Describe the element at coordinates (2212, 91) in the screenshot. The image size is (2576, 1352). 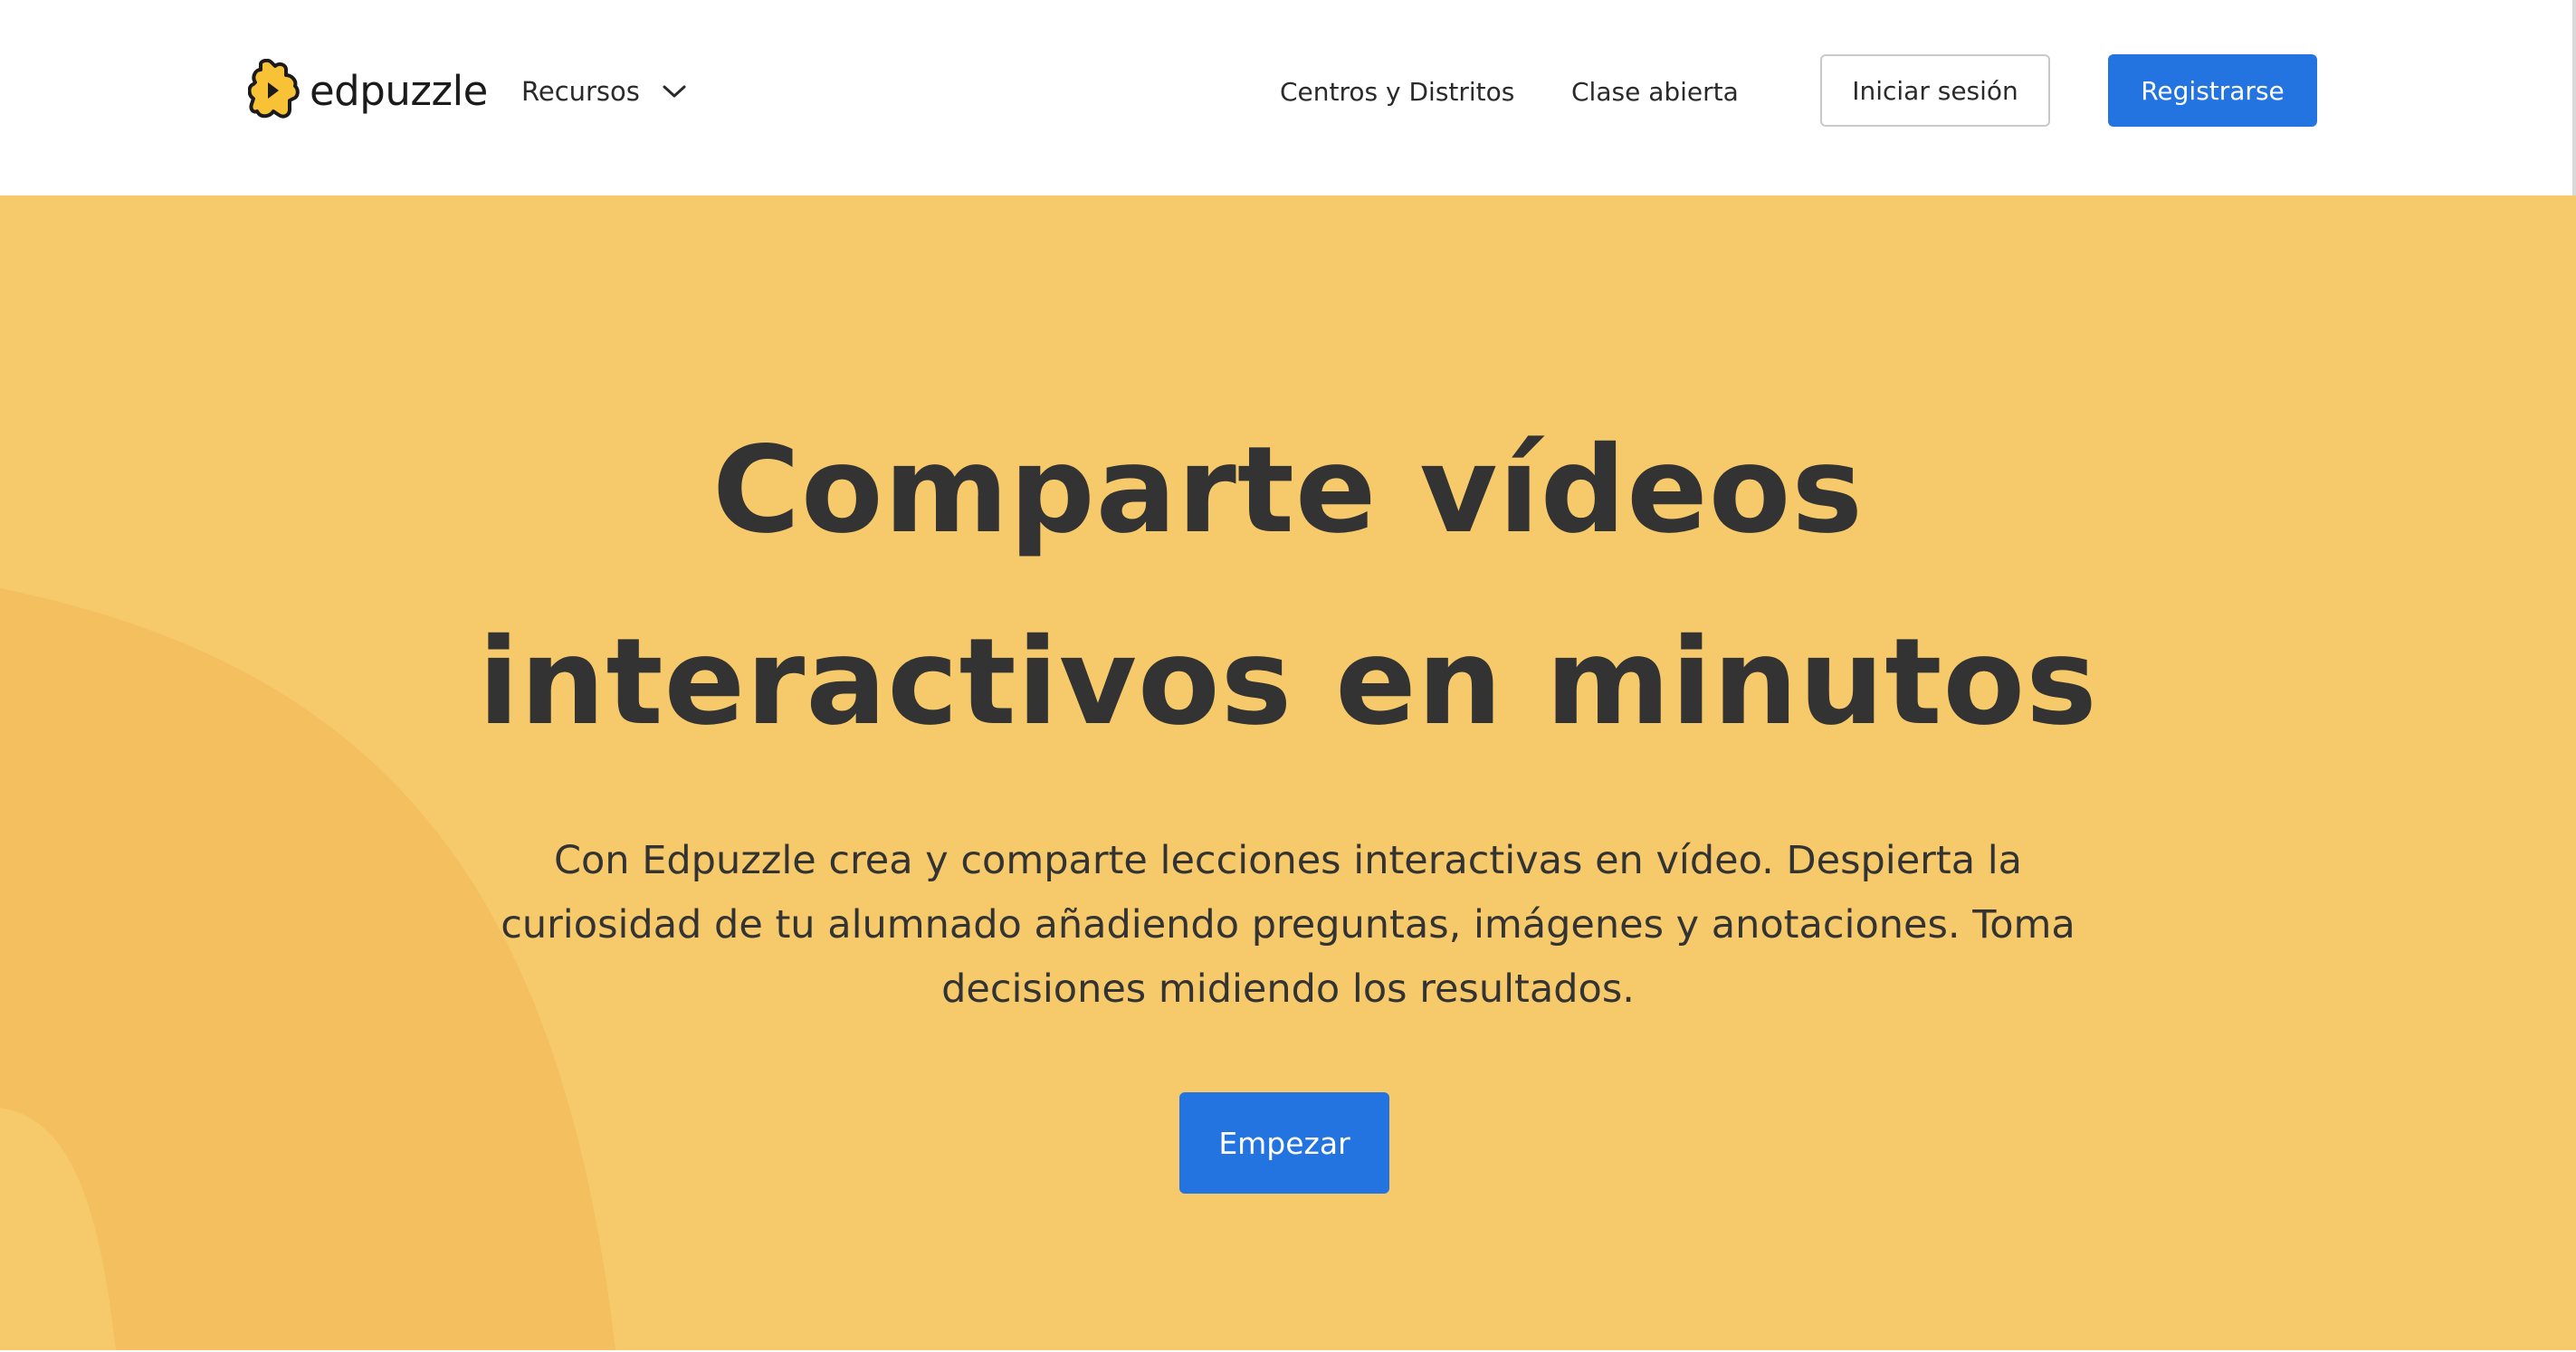
I see `register-button: Registrarse` at that location.